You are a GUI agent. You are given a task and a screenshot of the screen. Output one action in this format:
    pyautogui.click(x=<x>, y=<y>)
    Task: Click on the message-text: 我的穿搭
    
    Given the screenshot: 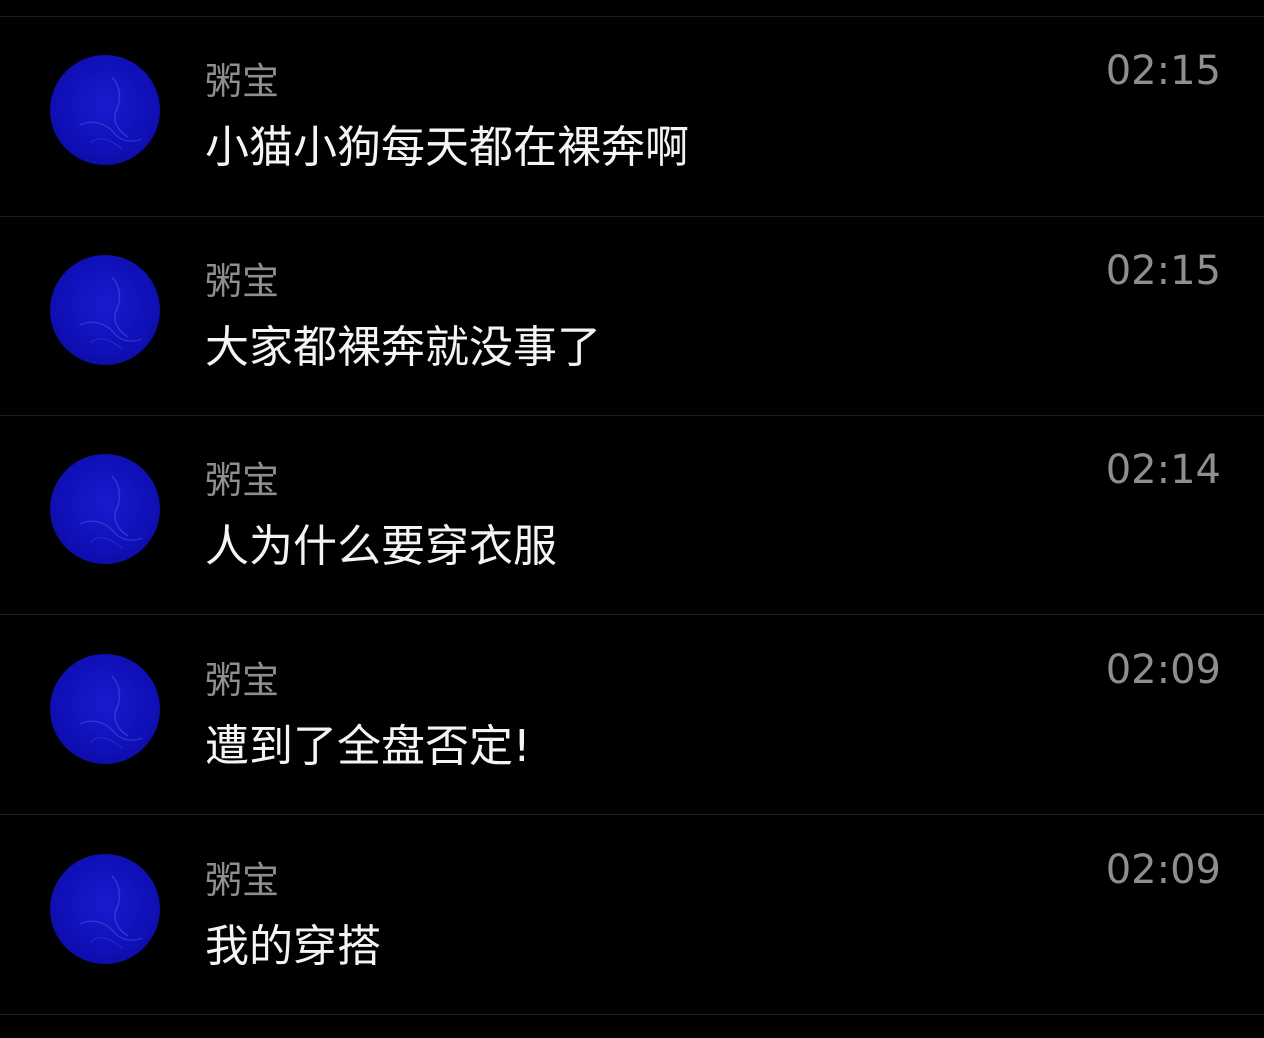 What is the action you would take?
    pyautogui.click(x=293, y=946)
    